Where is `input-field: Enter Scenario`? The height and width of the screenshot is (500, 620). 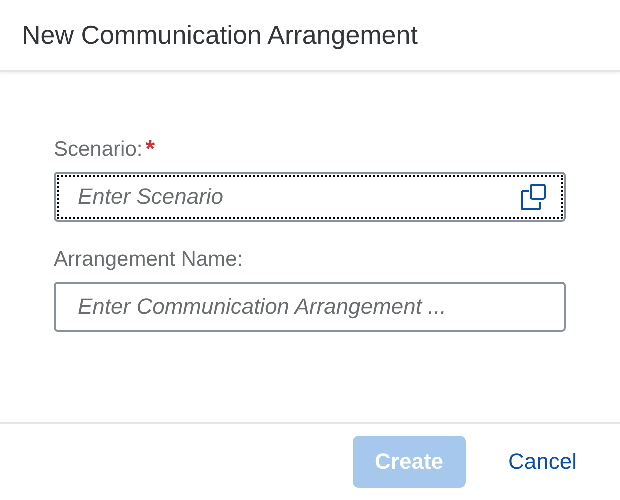
input-field: Enter Scenario is located at coordinates (310, 197).